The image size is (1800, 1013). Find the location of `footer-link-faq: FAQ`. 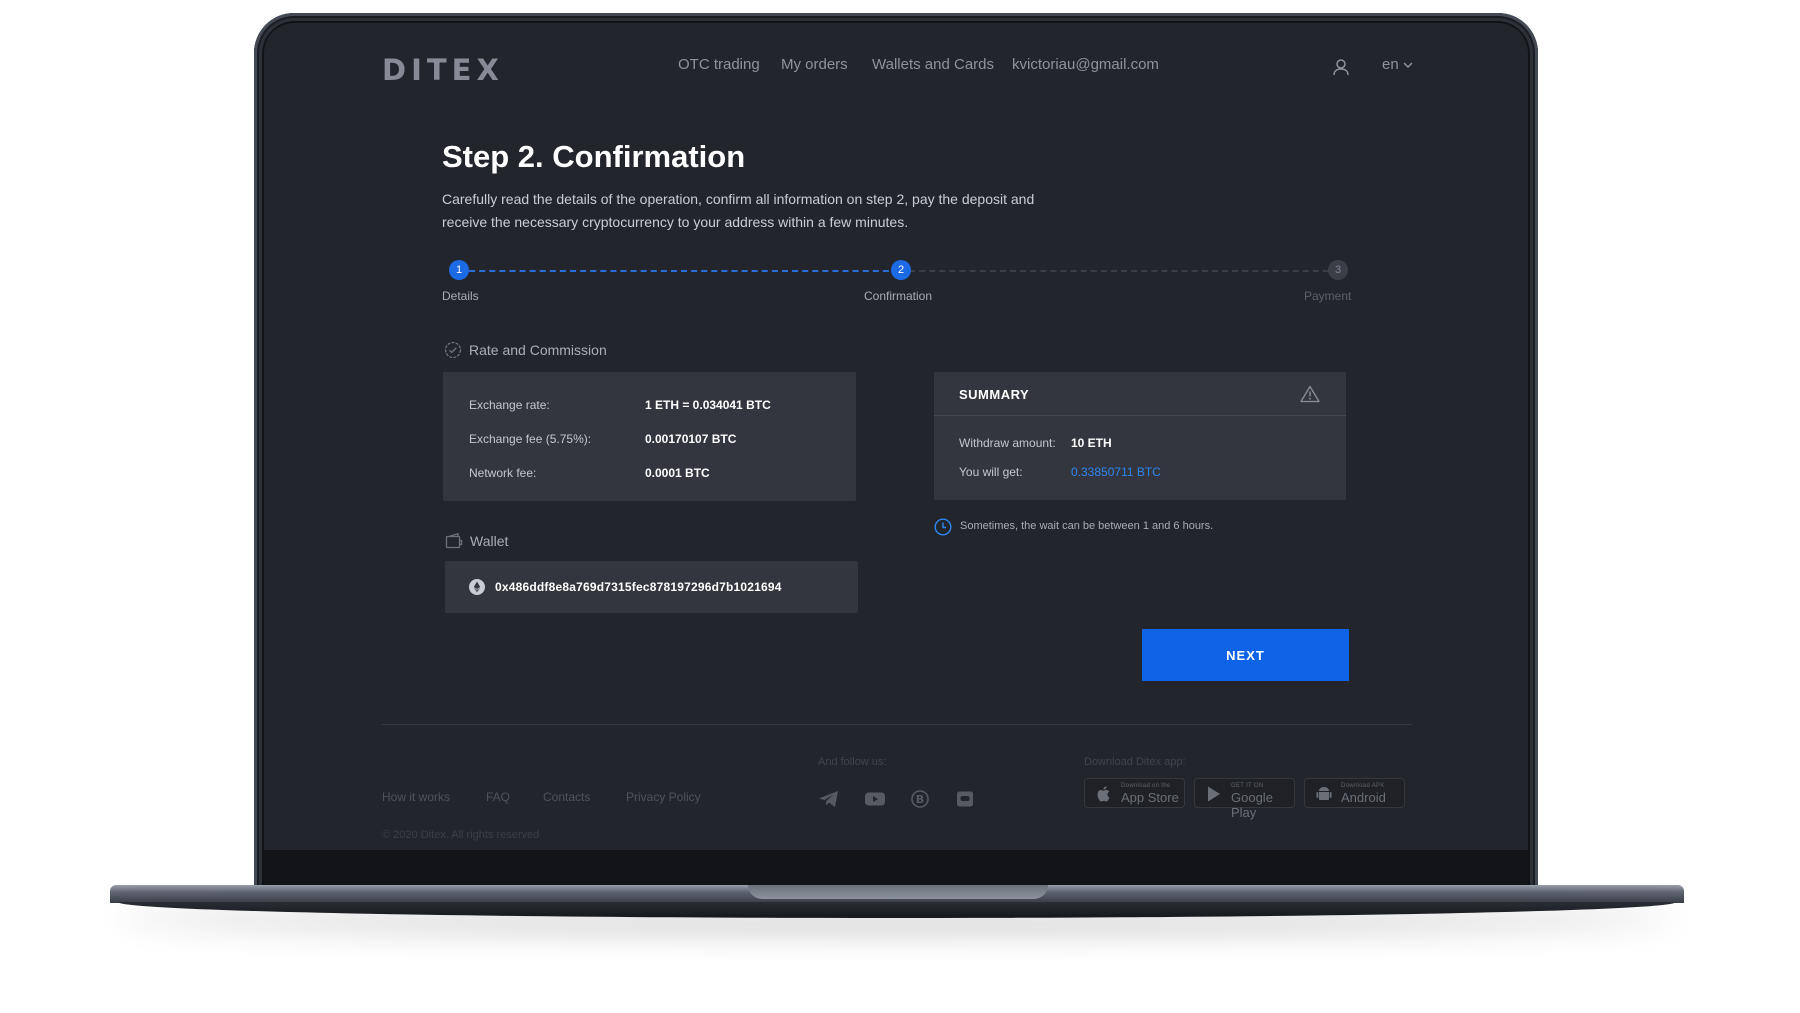

footer-link-faq: FAQ is located at coordinates (498, 797).